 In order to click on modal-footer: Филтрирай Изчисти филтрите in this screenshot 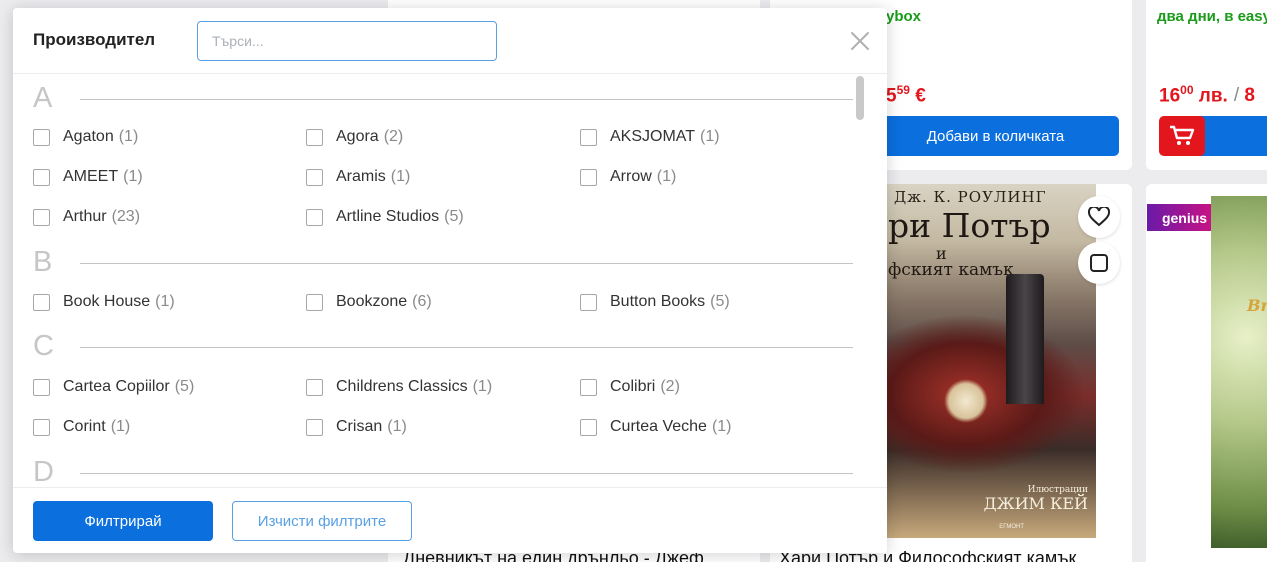, I will do `click(450, 520)`.